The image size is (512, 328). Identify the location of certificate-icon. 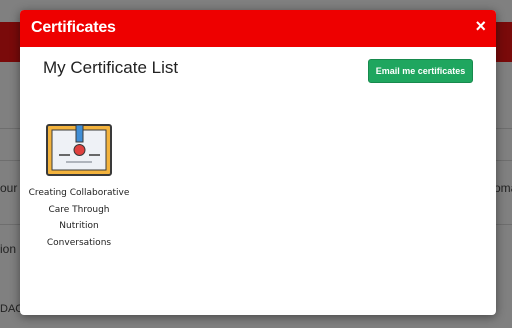
(79, 150).